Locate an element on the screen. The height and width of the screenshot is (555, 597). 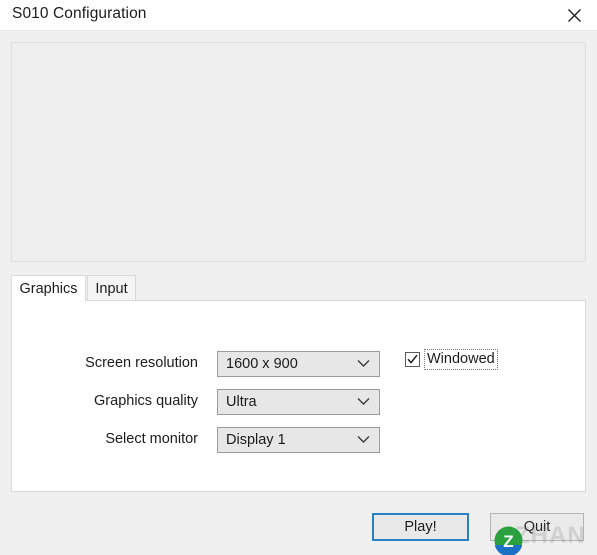
form-row-select-monitor: Select monitor Display 1 is located at coordinates (298, 440).